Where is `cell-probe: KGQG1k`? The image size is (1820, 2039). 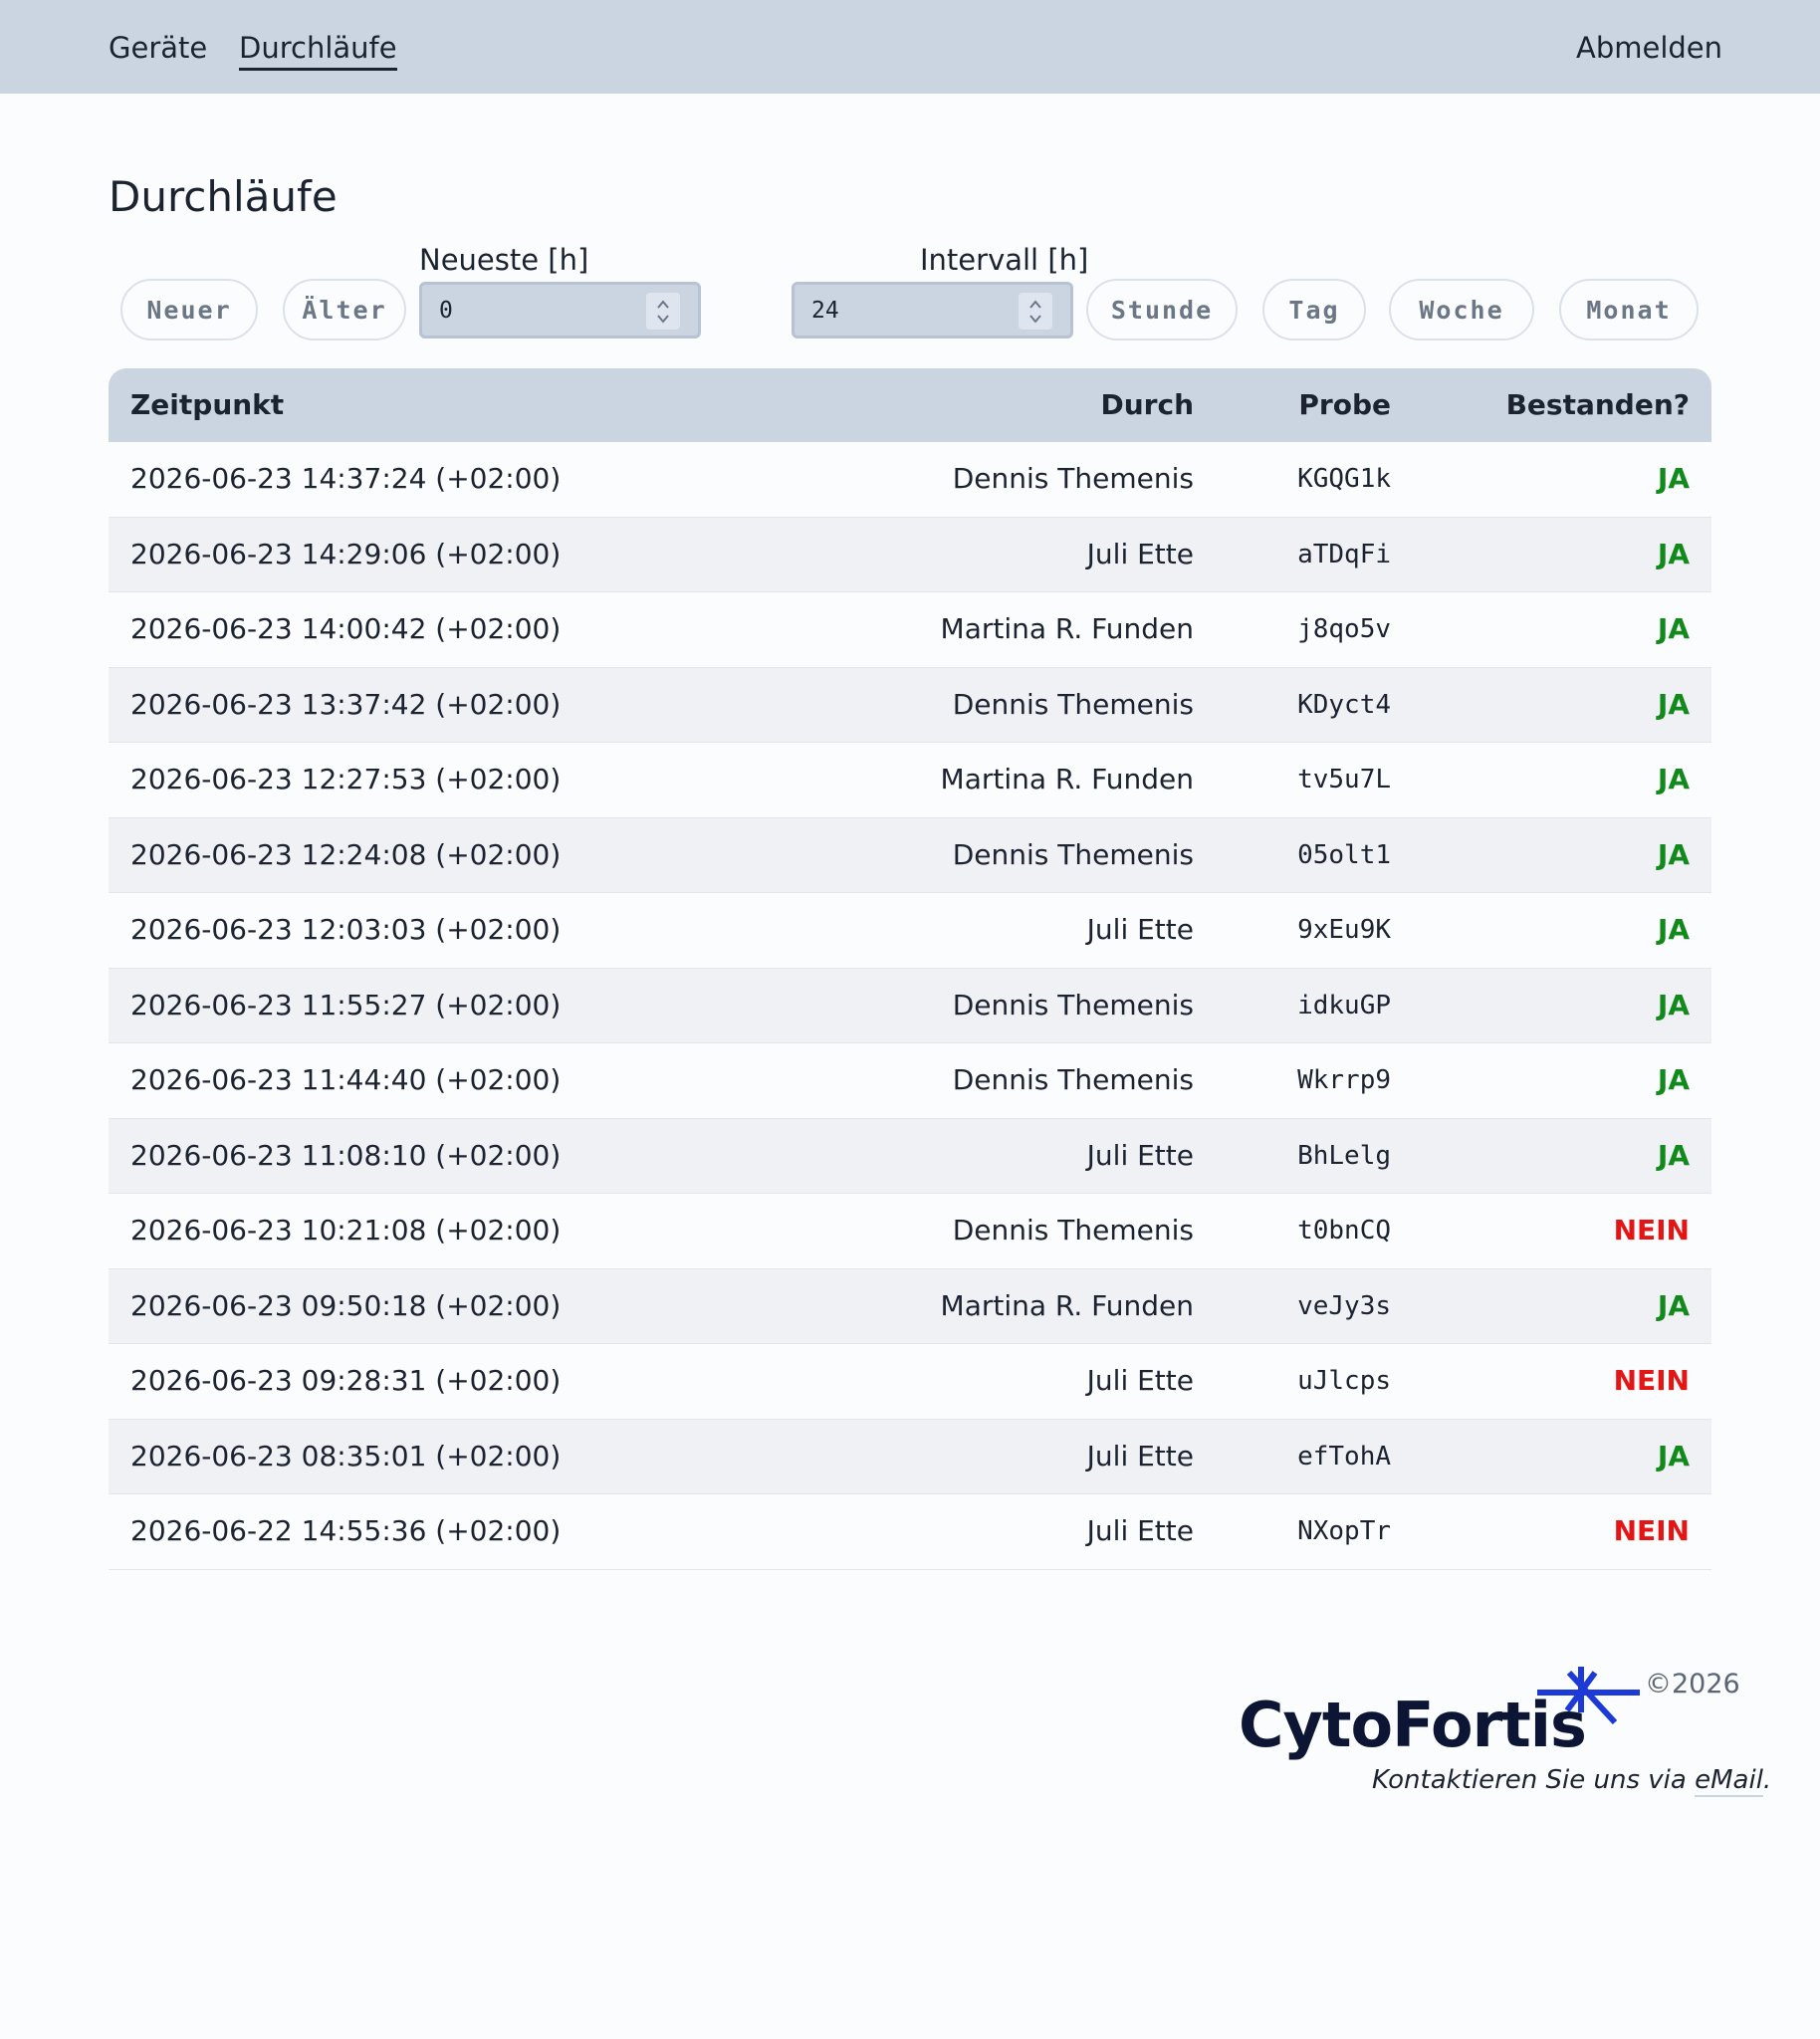
cell-probe: KGQG1k is located at coordinates (1344, 479).